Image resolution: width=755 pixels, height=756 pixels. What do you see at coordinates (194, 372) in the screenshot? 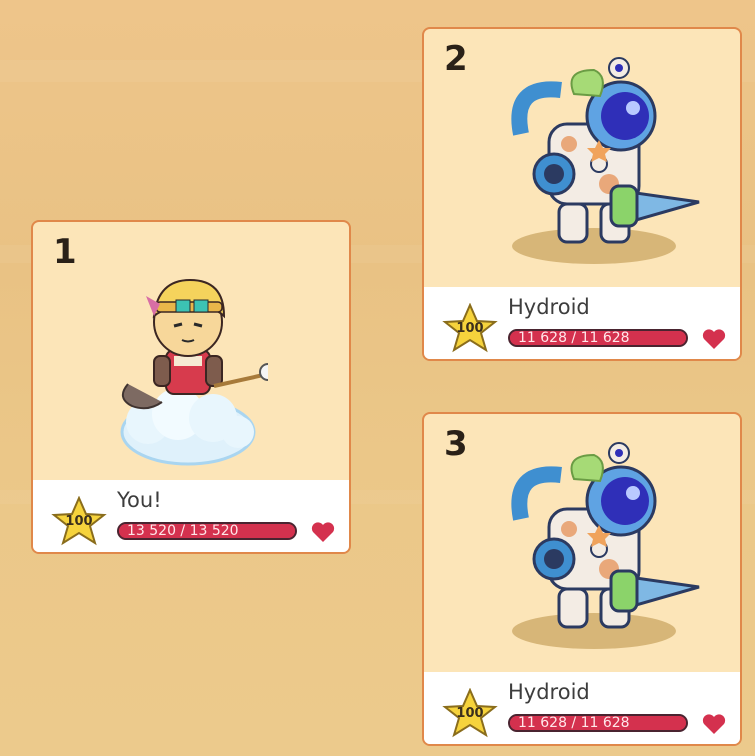
I see `player-avatar-sprite` at bounding box center [194, 372].